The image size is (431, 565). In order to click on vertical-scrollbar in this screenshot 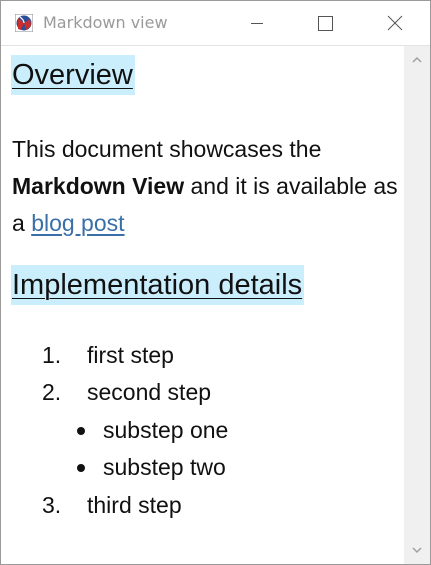, I will do `click(417, 305)`.